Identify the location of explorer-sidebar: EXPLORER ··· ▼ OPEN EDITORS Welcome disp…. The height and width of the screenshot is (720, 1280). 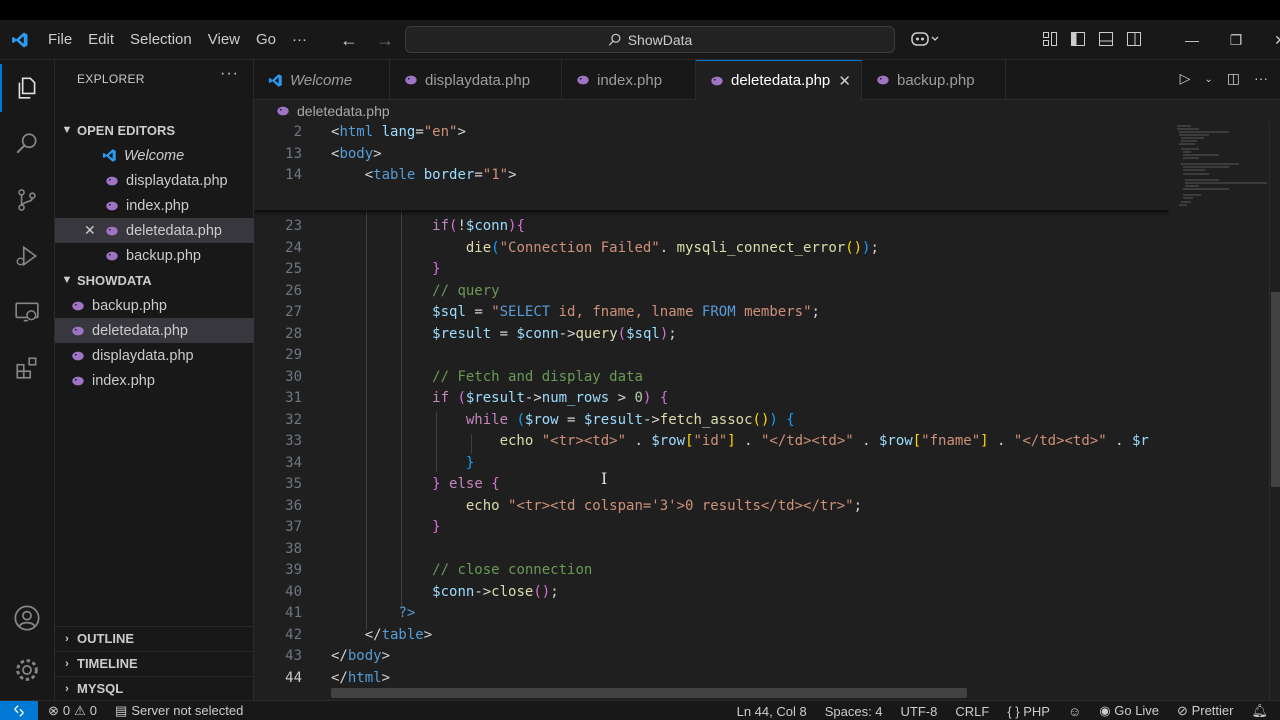
(154, 380).